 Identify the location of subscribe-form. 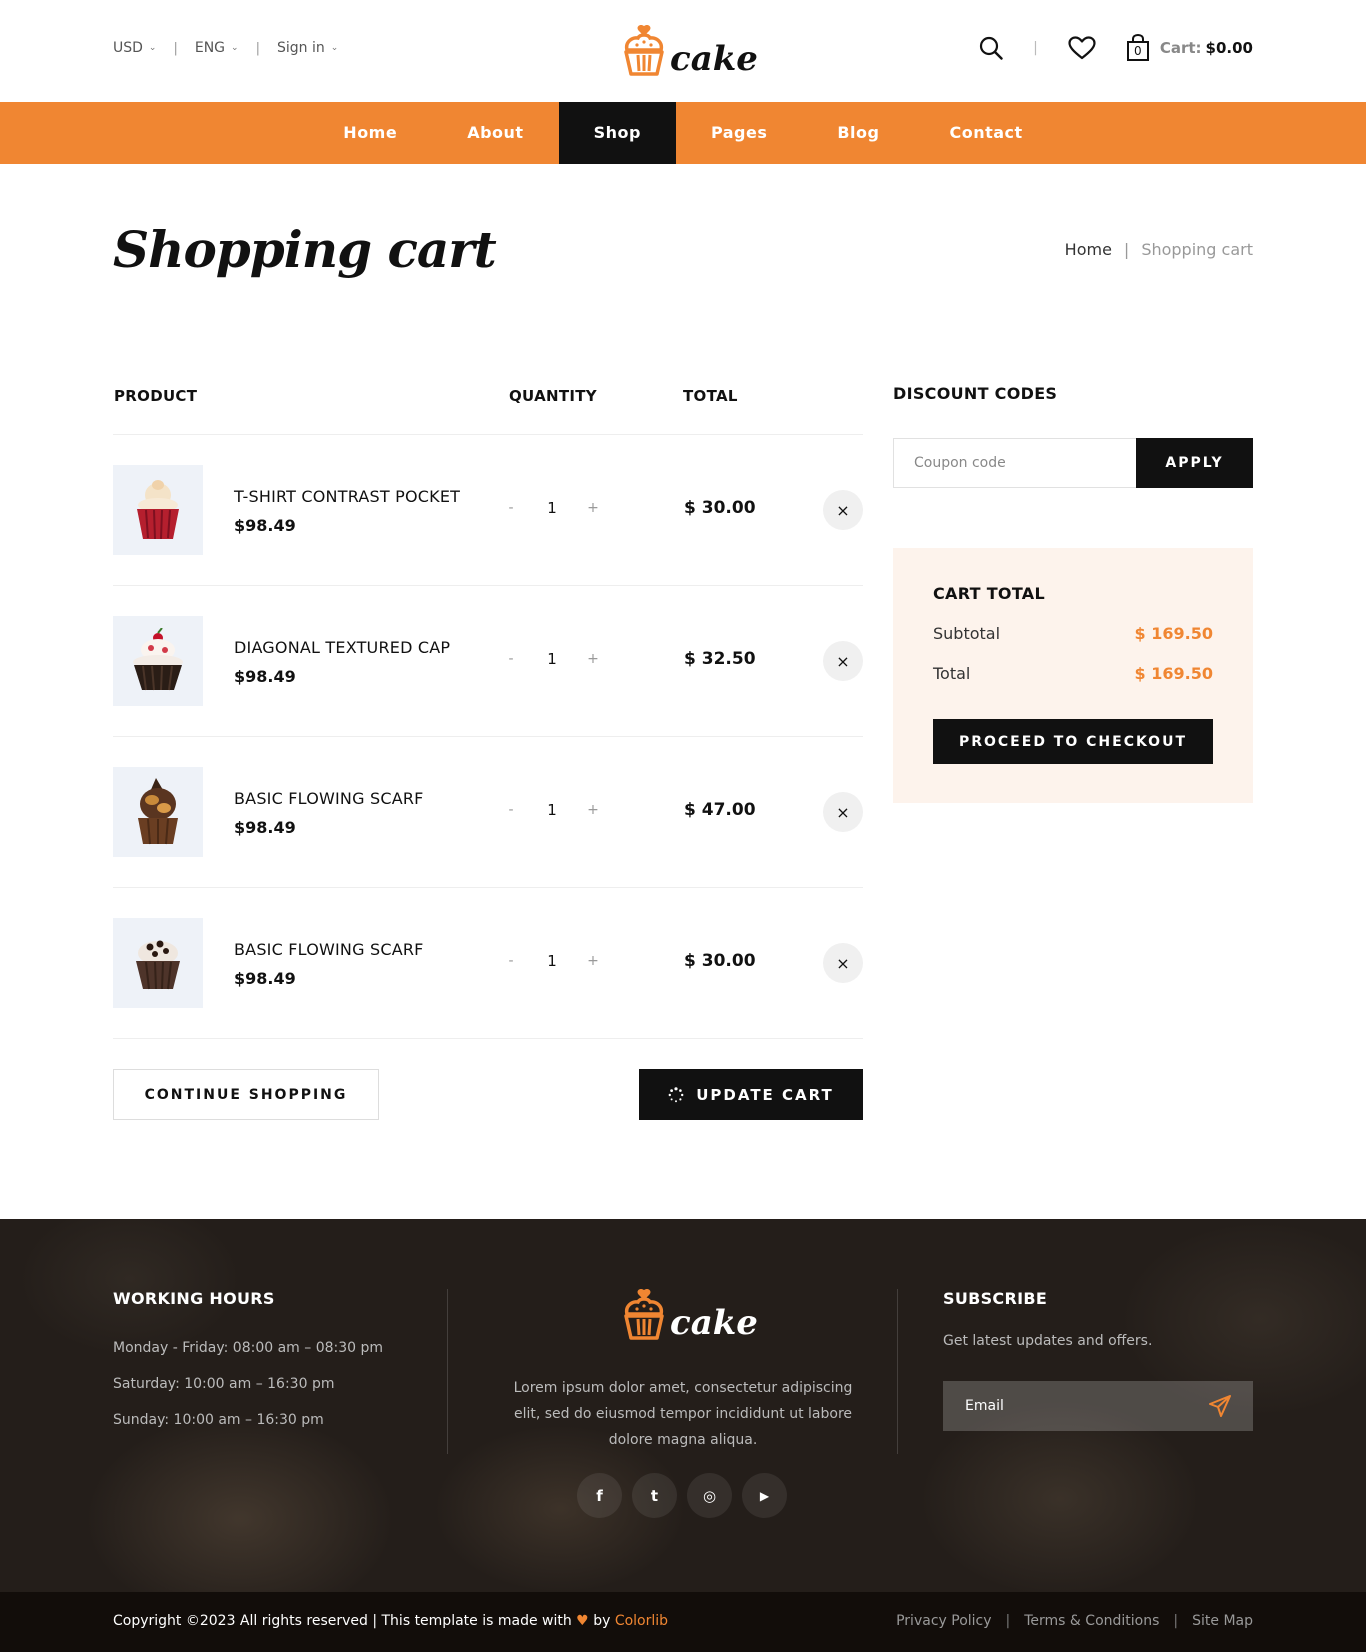
(1098, 1406).